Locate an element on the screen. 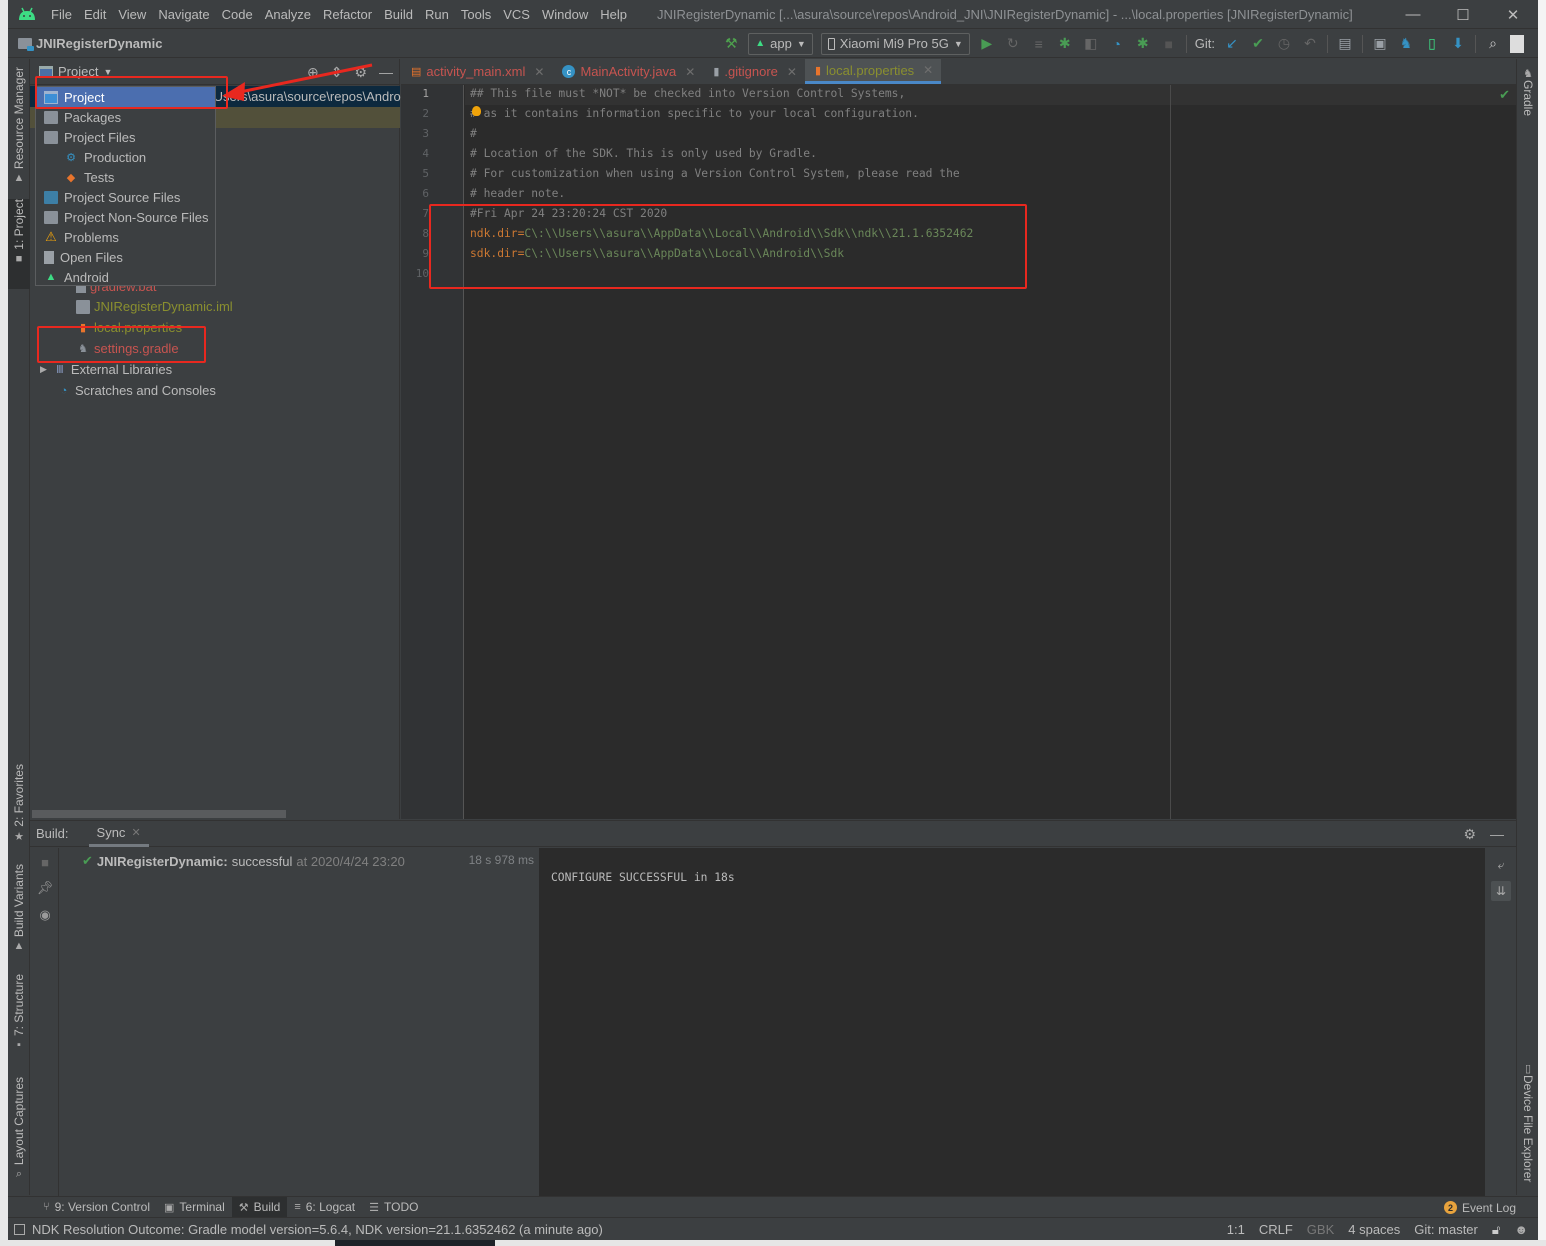  user-avatar-icon is located at coordinates (1517, 43).